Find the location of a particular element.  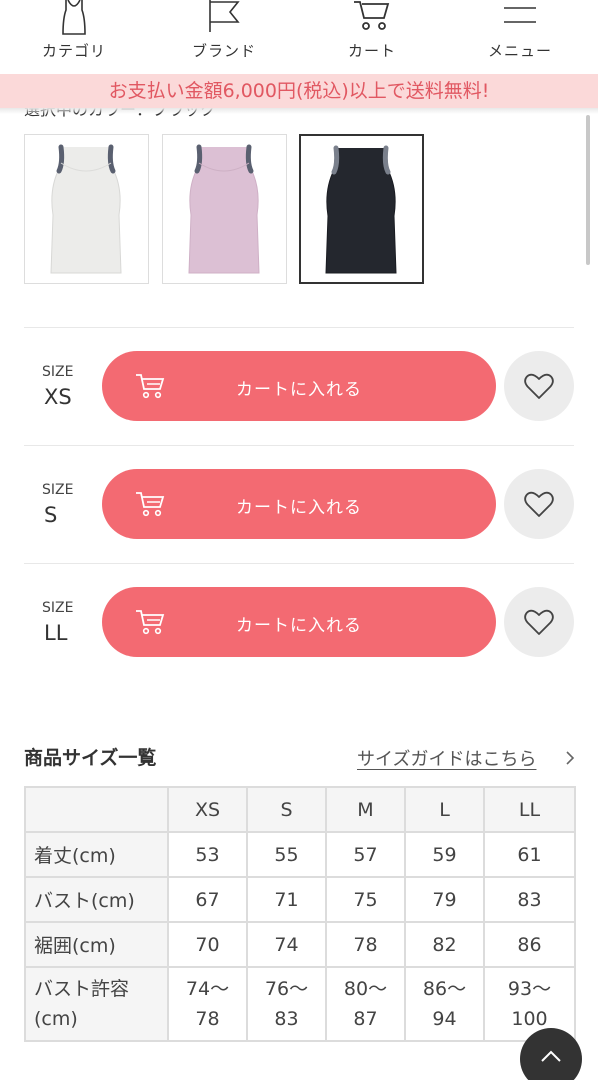

row-header: バスト(cm) is located at coordinates (96, 899).